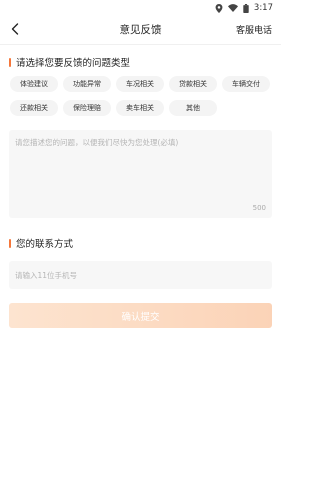 The image size is (320, 500). What do you see at coordinates (45, 244) in the screenshot?
I see `contact-heading-text: 您的联系方式` at bounding box center [45, 244].